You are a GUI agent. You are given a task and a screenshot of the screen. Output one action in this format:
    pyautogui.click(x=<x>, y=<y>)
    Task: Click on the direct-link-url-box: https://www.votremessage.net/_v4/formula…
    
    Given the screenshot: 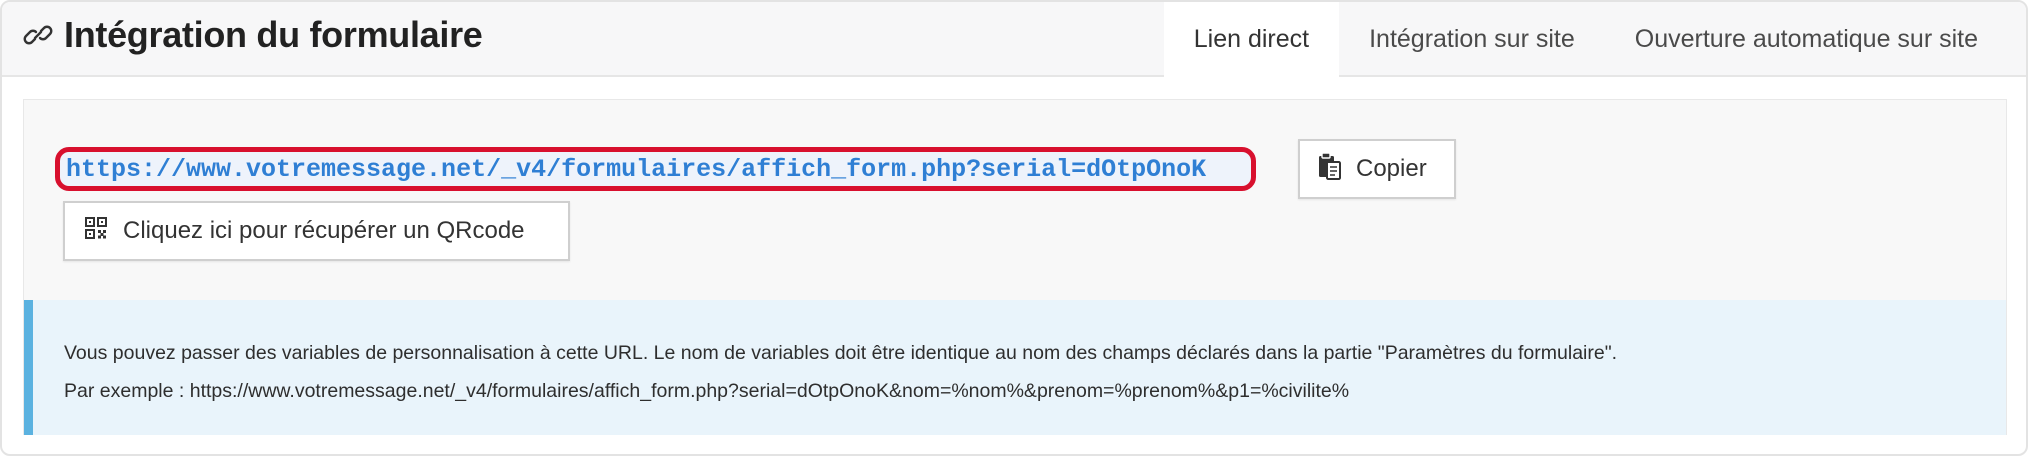 What is the action you would take?
    pyautogui.click(x=655, y=169)
    